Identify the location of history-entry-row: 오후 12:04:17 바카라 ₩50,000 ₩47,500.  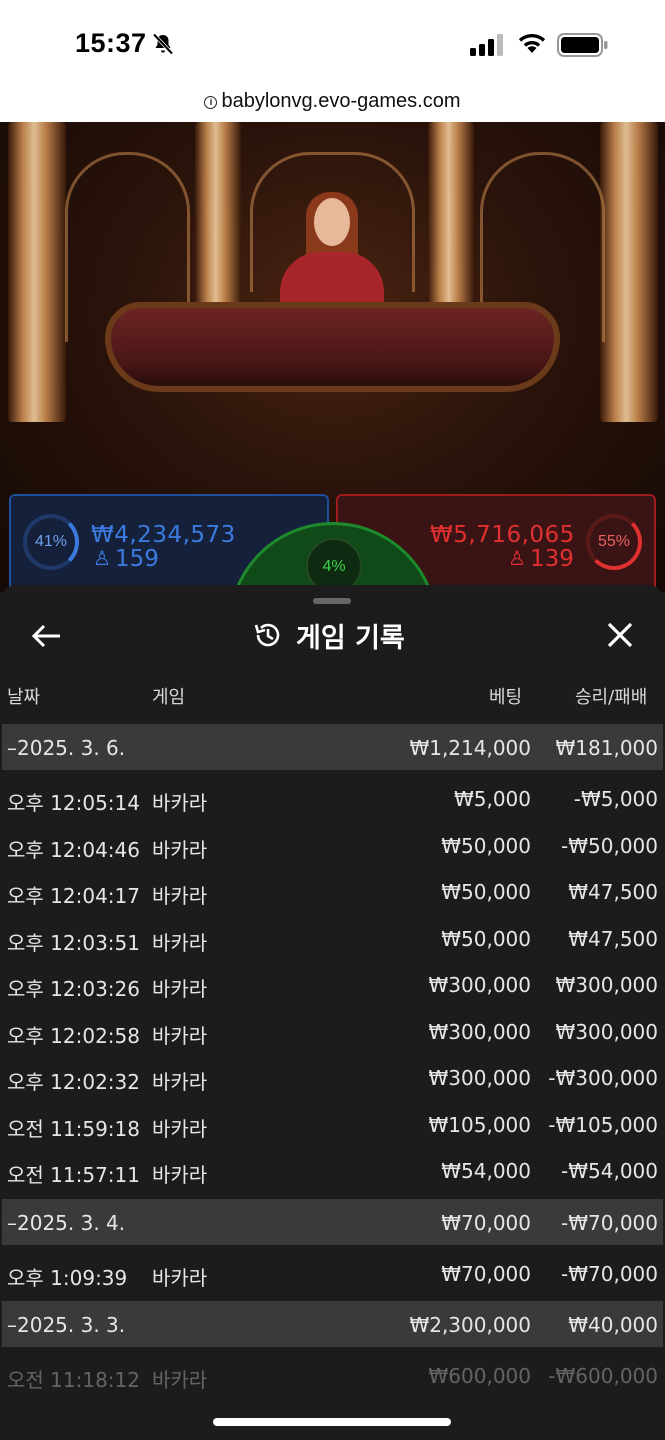
(332, 891).